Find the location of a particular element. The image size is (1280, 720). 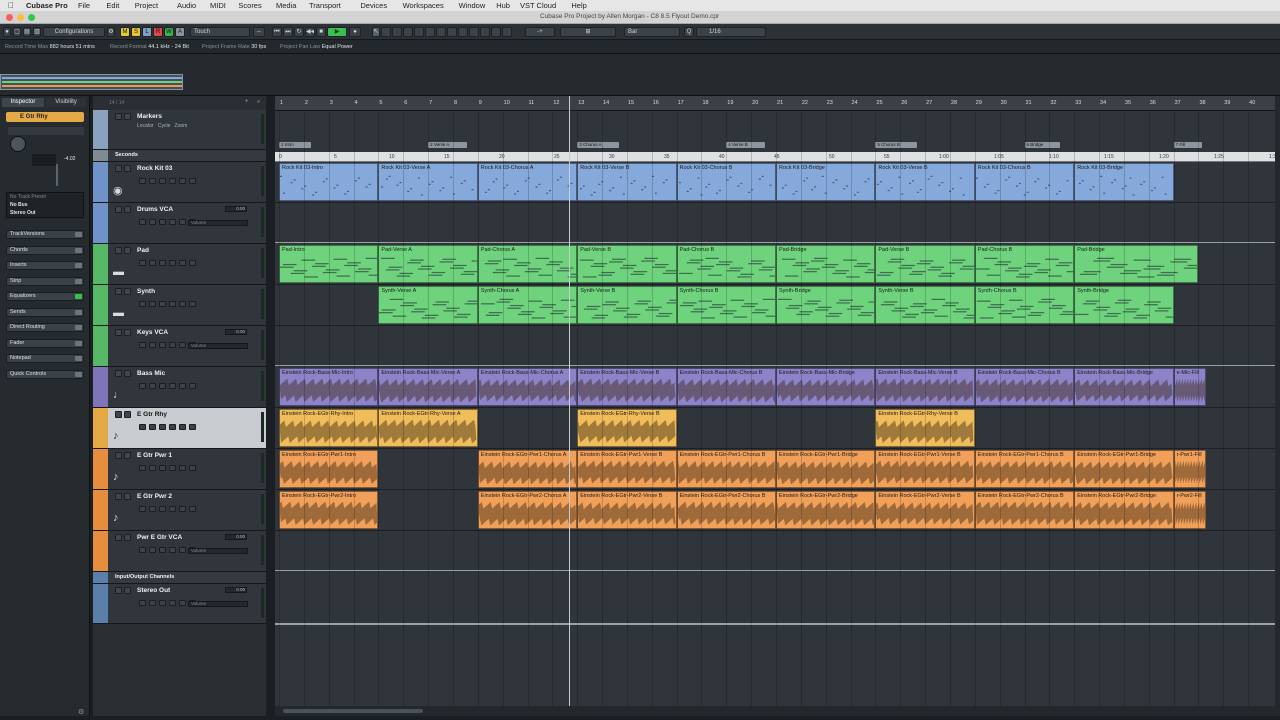

add-track-icon: + is located at coordinates (247, 102).